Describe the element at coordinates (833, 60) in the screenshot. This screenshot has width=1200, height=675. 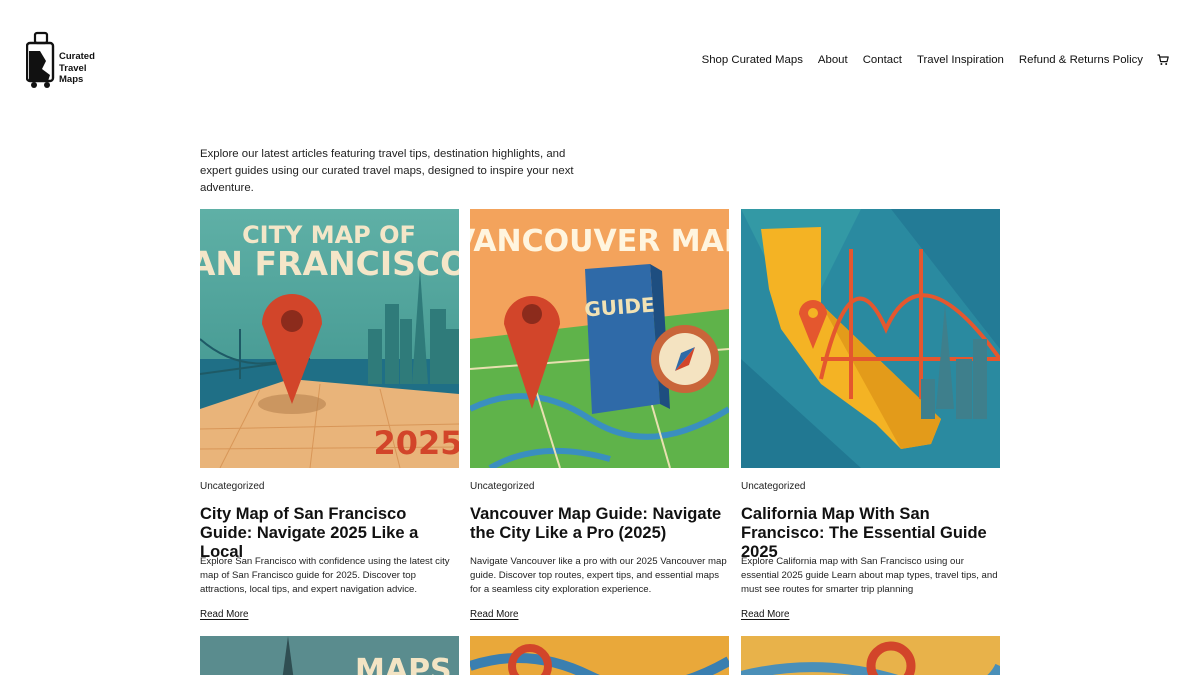
I see `nav-about: About` at that location.